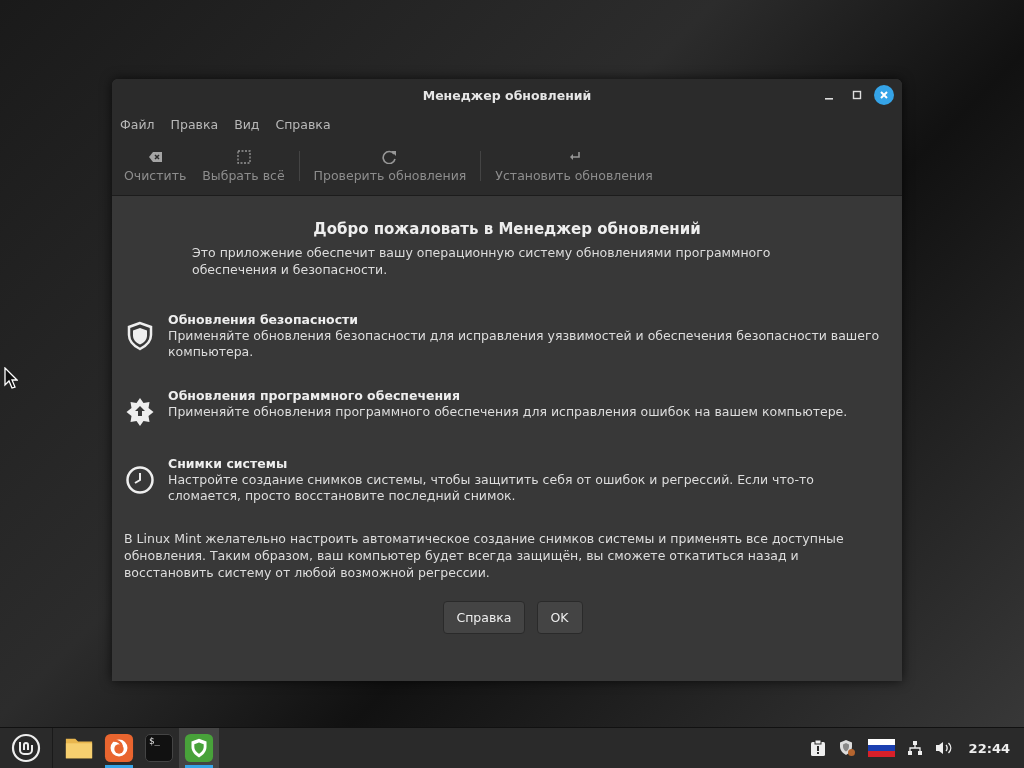 The width and height of the screenshot is (1024, 768). I want to click on logo-icon, so click(26, 748).